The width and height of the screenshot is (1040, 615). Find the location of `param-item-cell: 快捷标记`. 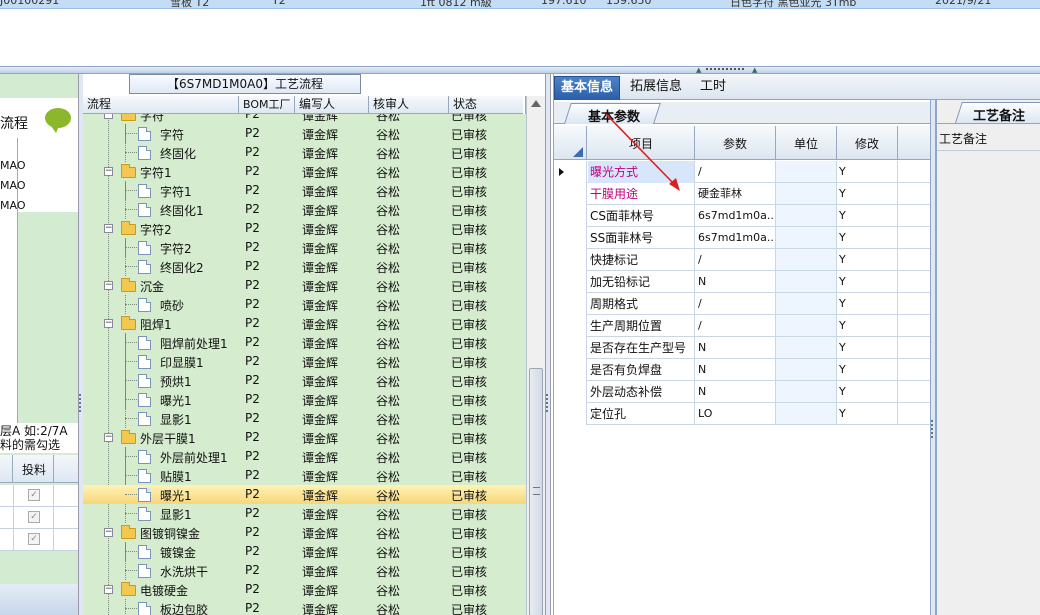

param-item-cell: 快捷标记 is located at coordinates (641, 260).